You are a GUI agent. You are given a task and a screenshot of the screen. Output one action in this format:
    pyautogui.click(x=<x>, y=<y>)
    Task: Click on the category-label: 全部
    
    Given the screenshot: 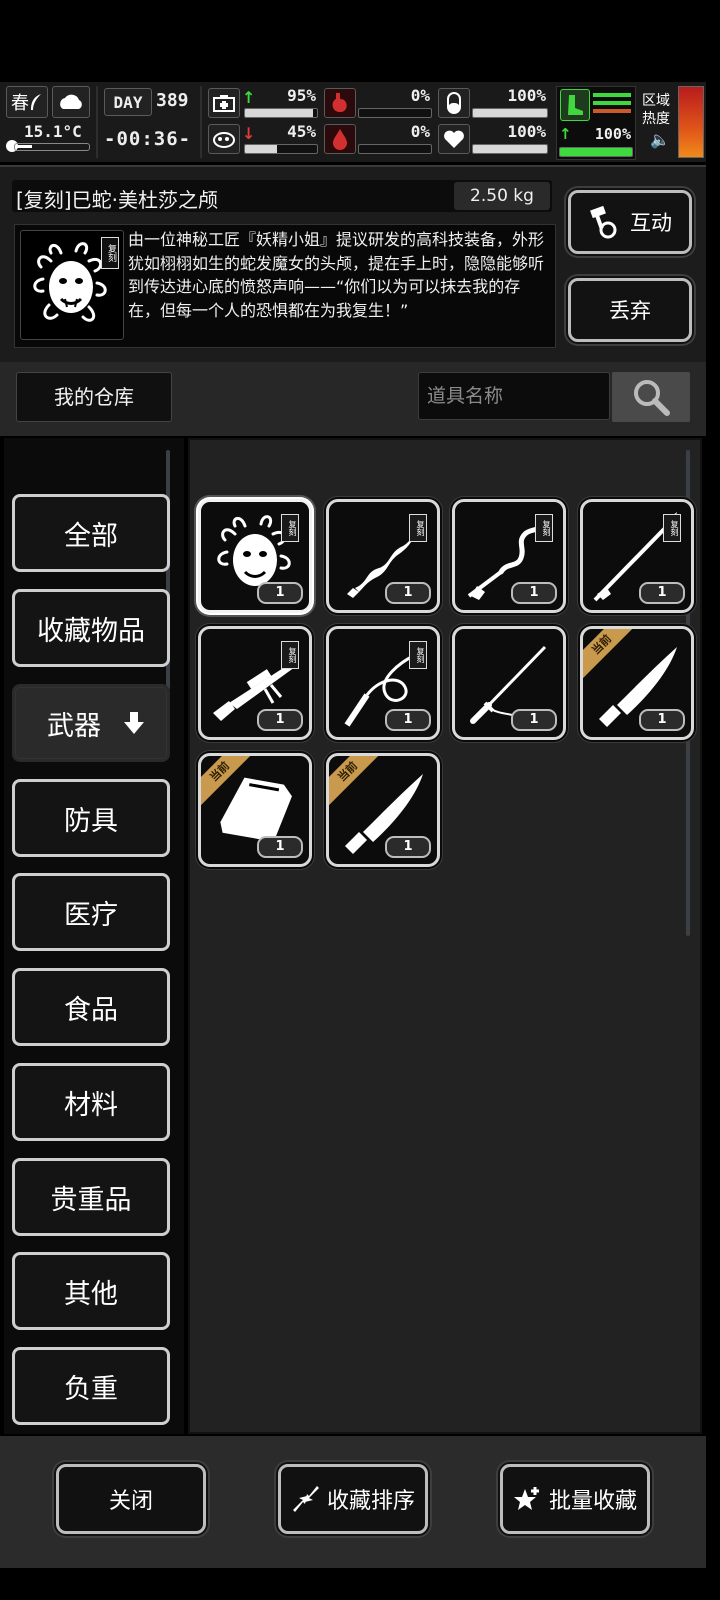 What is the action you would take?
    pyautogui.click(x=91, y=536)
    